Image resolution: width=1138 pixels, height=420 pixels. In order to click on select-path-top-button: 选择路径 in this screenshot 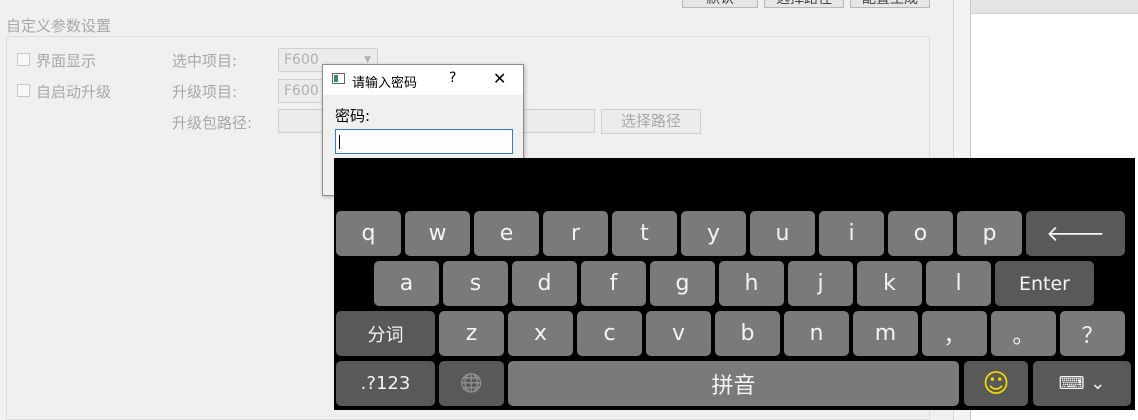, I will do `click(804, 4)`.